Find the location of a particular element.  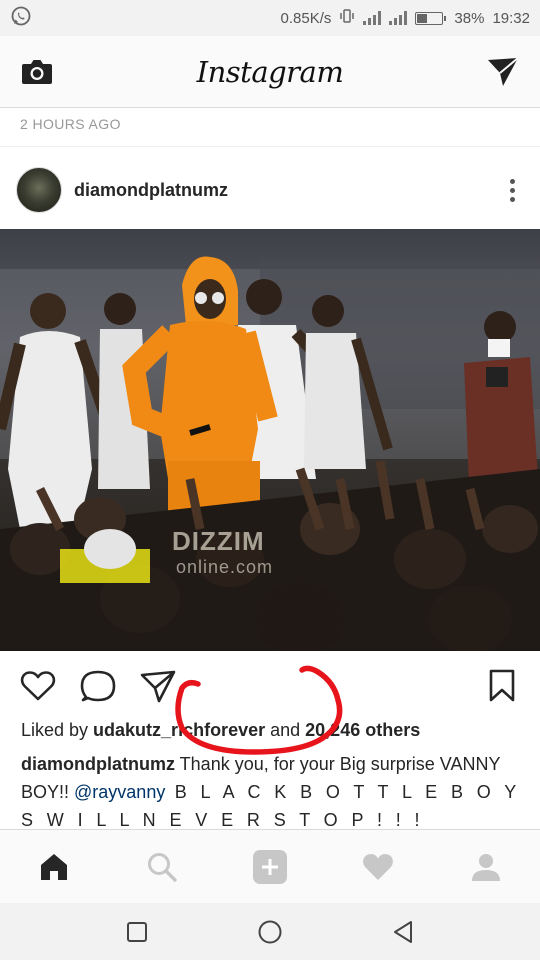

post-actions is located at coordinates (270, 686).